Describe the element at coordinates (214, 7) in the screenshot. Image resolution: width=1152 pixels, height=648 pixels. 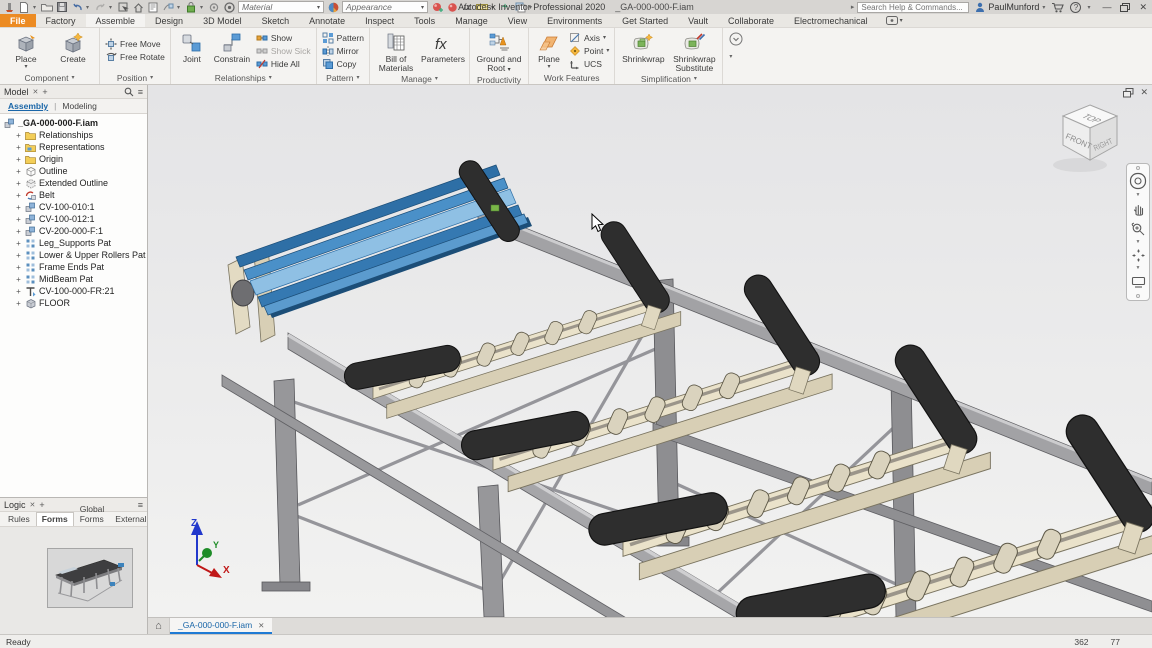
I see `update-icon` at that location.